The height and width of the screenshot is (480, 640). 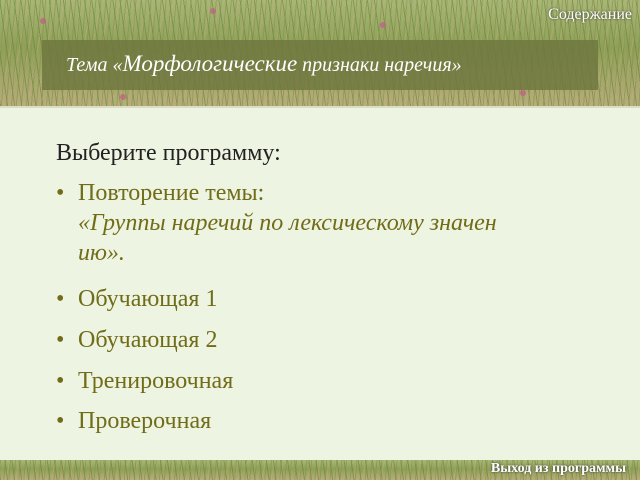 What do you see at coordinates (590, 15) in the screenshot?
I see `contents-link: Содержание` at bounding box center [590, 15].